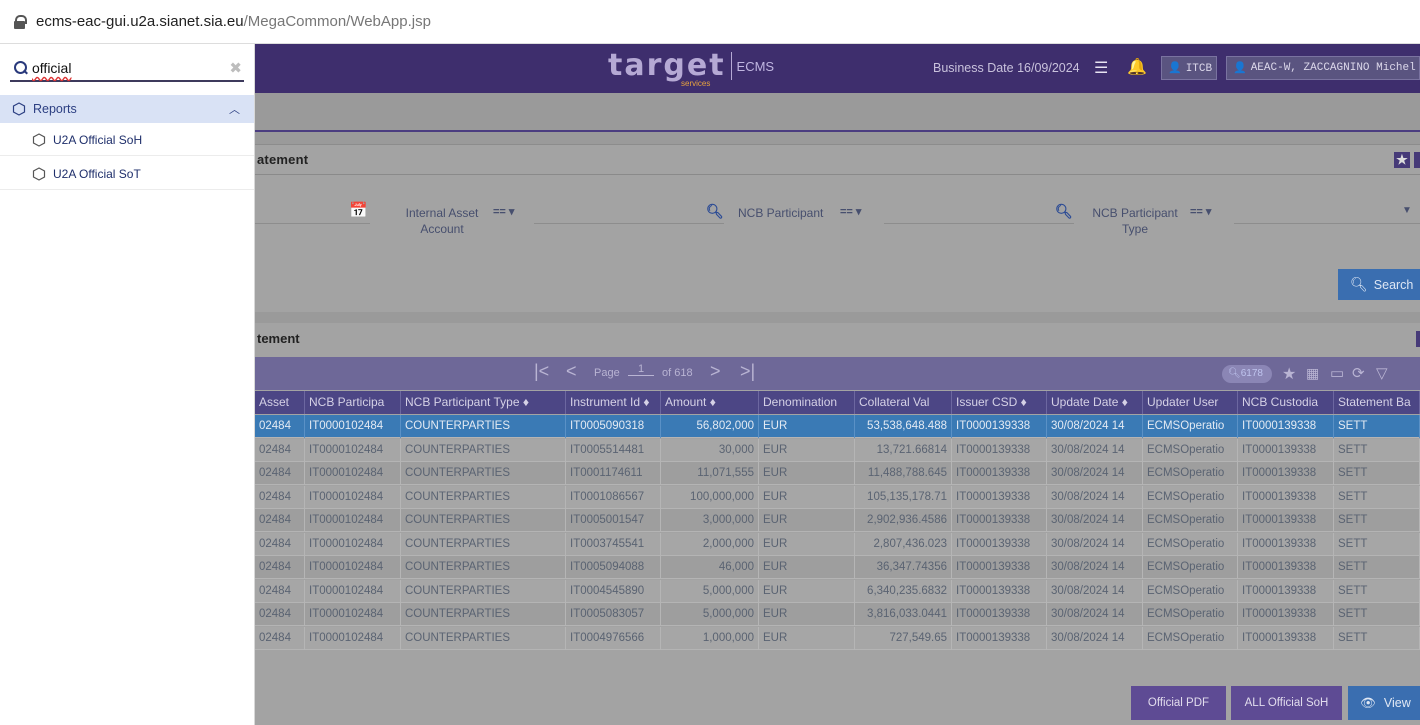 The height and width of the screenshot is (725, 1420). What do you see at coordinates (903, 473) in the screenshot?
I see `table-cell: 11,488,788.645` at bounding box center [903, 473].